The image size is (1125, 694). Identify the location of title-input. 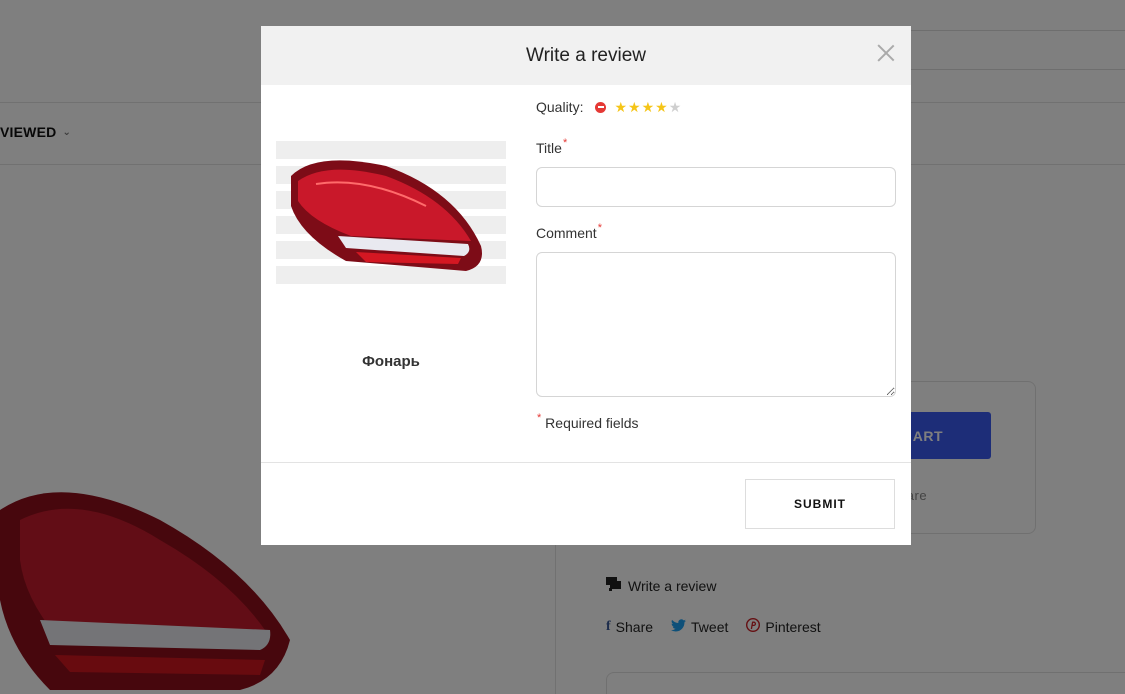
(716, 187).